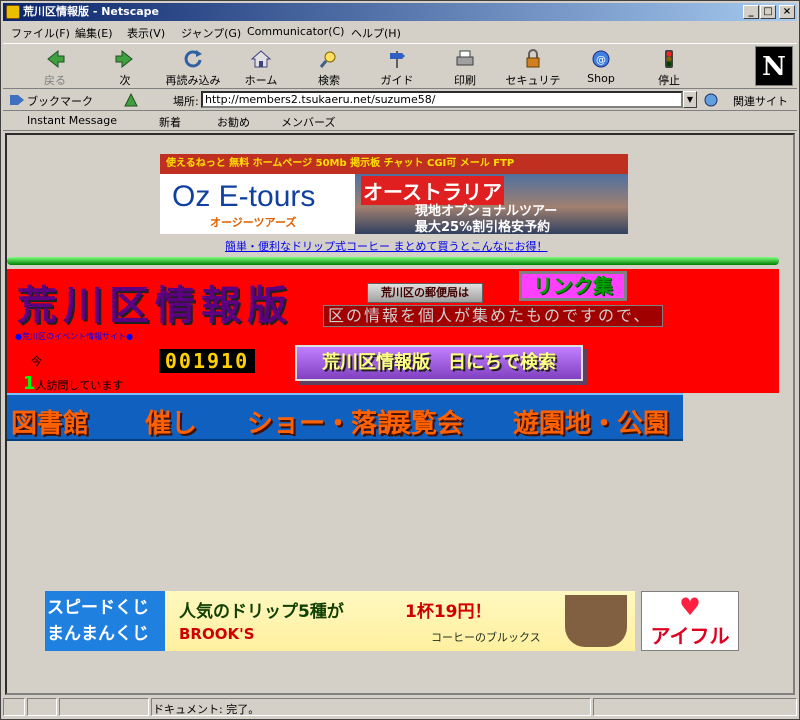  What do you see at coordinates (257, 204) in the screenshot?
I see `oz-etours-logo: Oz E-tours オージーツアーズ` at bounding box center [257, 204].